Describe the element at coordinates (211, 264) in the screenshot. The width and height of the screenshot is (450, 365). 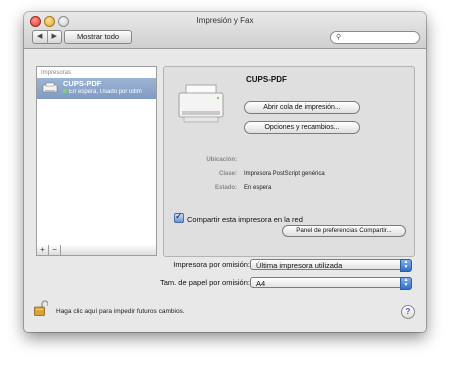
I see `default-printer-label: Impresora por omisión:` at that location.